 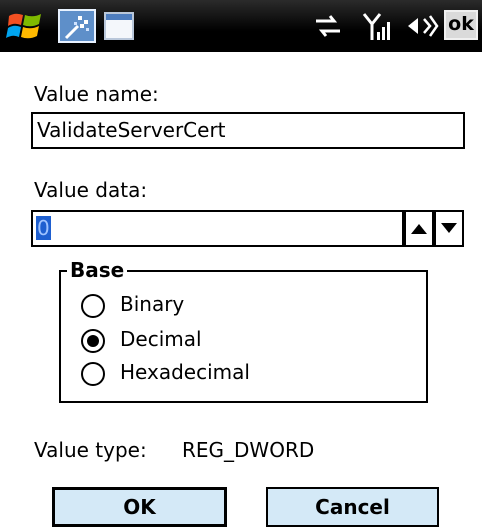 I want to click on value-data-label: Value data:, so click(x=91, y=190).